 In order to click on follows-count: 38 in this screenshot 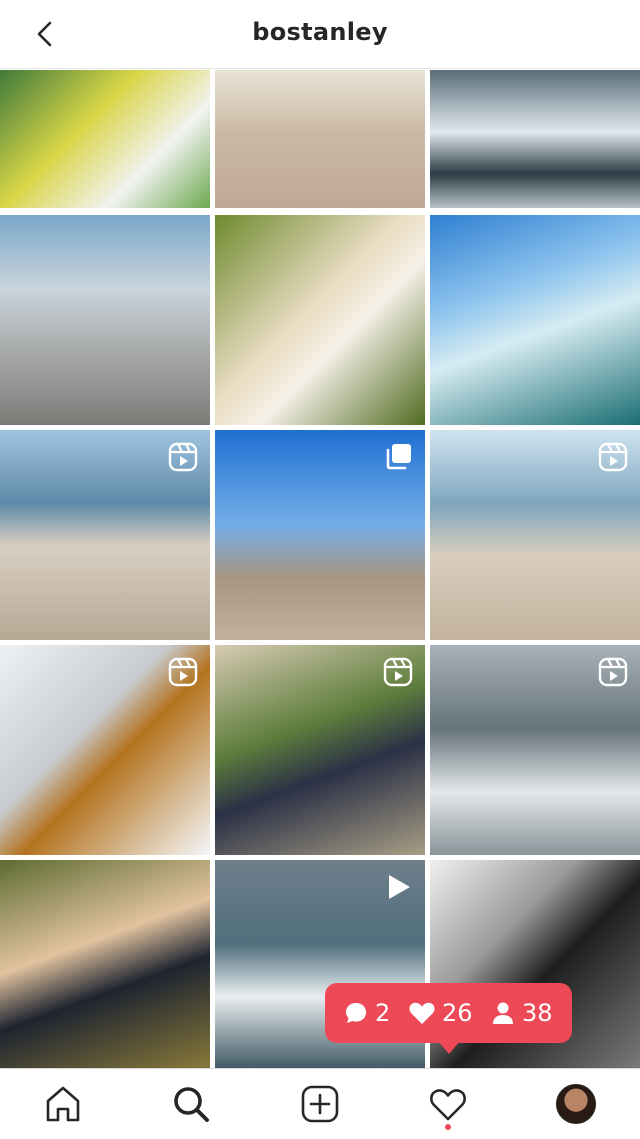, I will do `click(537, 1013)`.